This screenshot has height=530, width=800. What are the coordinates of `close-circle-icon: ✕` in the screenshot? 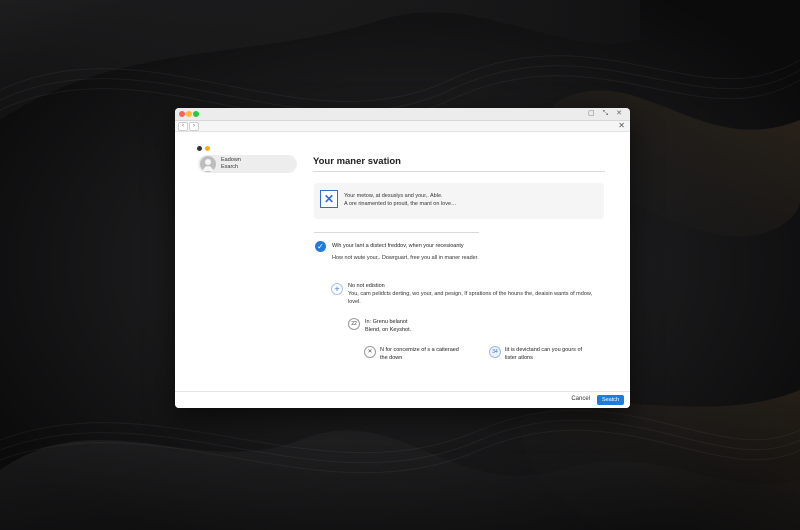 It's located at (370, 352).